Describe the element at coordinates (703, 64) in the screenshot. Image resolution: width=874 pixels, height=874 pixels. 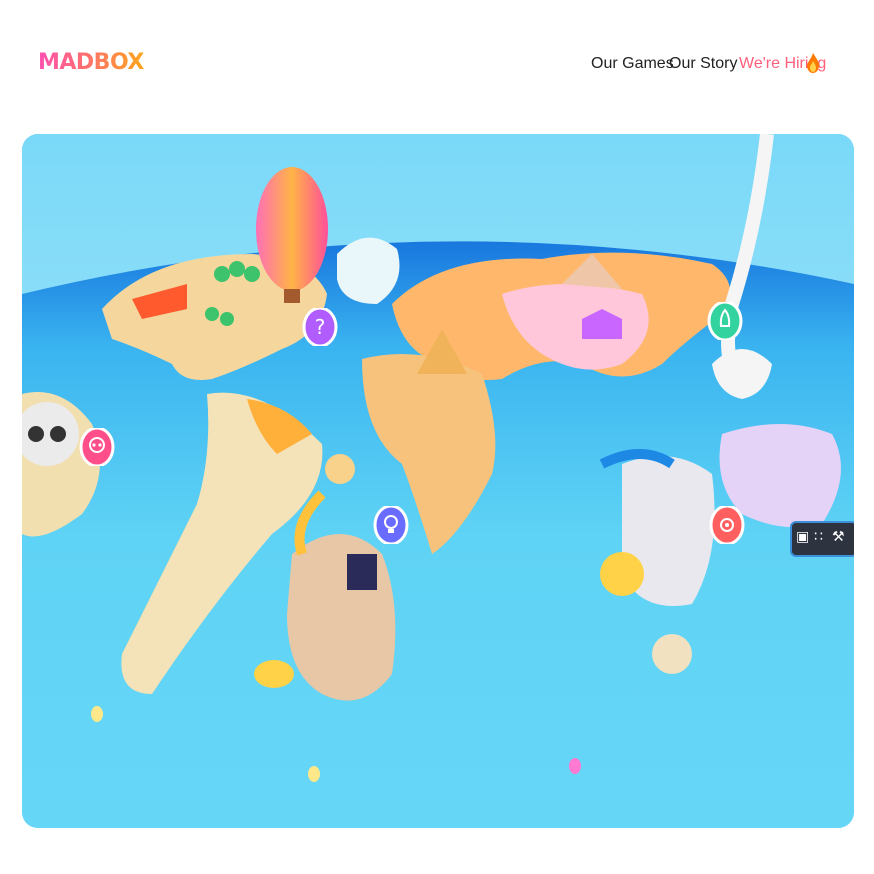
I see `nav-our-story: Our Story` at that location.